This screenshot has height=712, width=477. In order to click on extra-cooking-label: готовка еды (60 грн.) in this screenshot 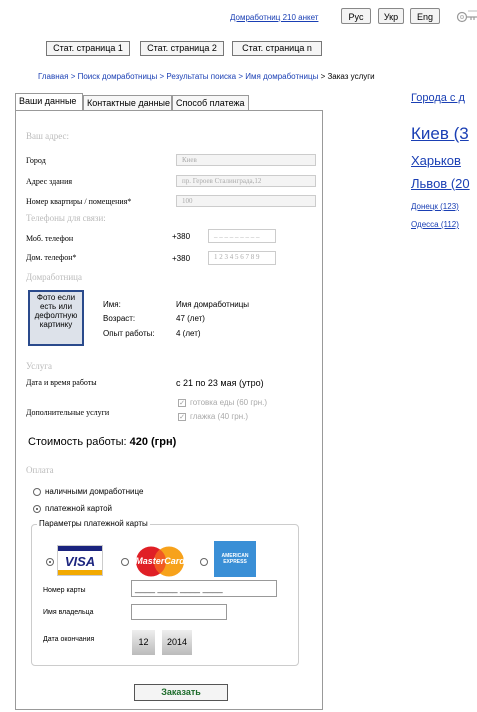, I will do `click(229, 402)`.